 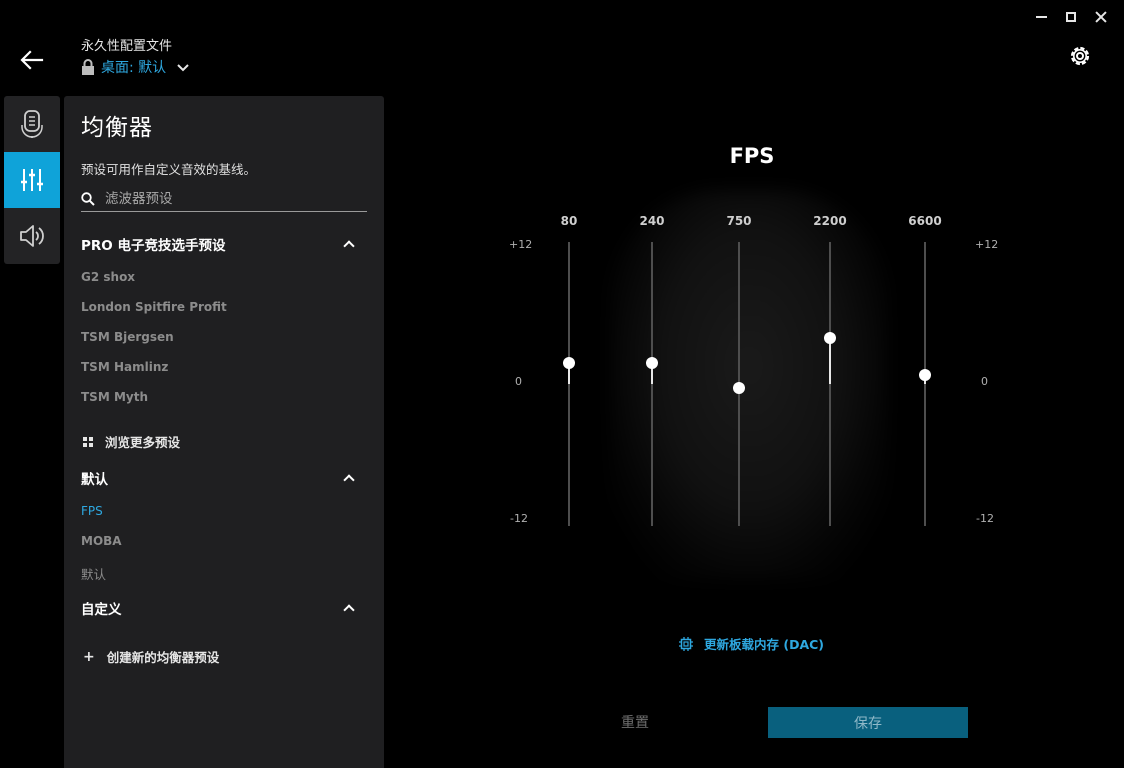 I want to click on section-header-pro: PRO 电子竞技选手预设, so click(x=224, y=244).